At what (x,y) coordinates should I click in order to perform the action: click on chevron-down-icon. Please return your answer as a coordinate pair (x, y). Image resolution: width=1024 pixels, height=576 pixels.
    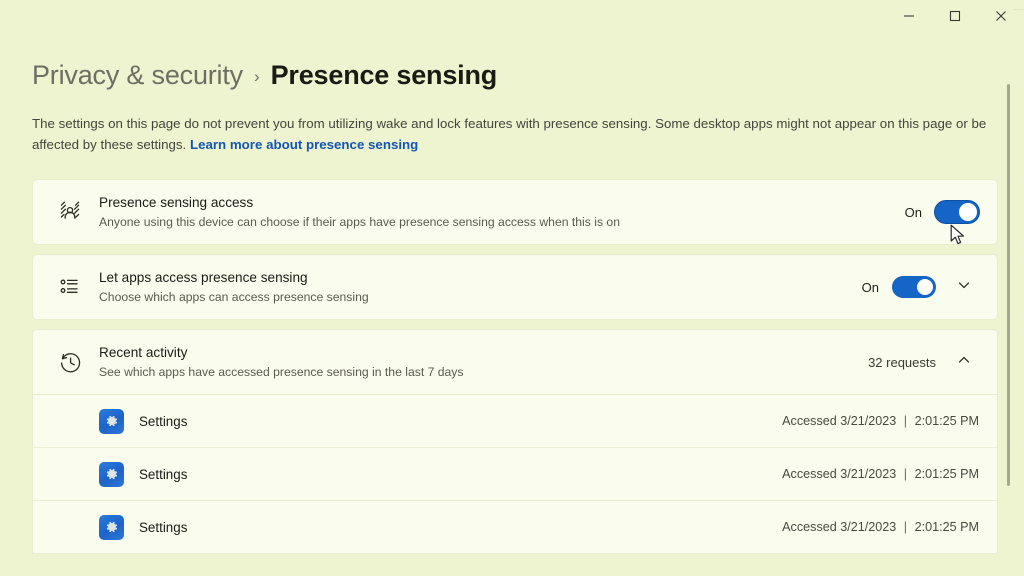
    Looking at the image, I should click on (964, 287).